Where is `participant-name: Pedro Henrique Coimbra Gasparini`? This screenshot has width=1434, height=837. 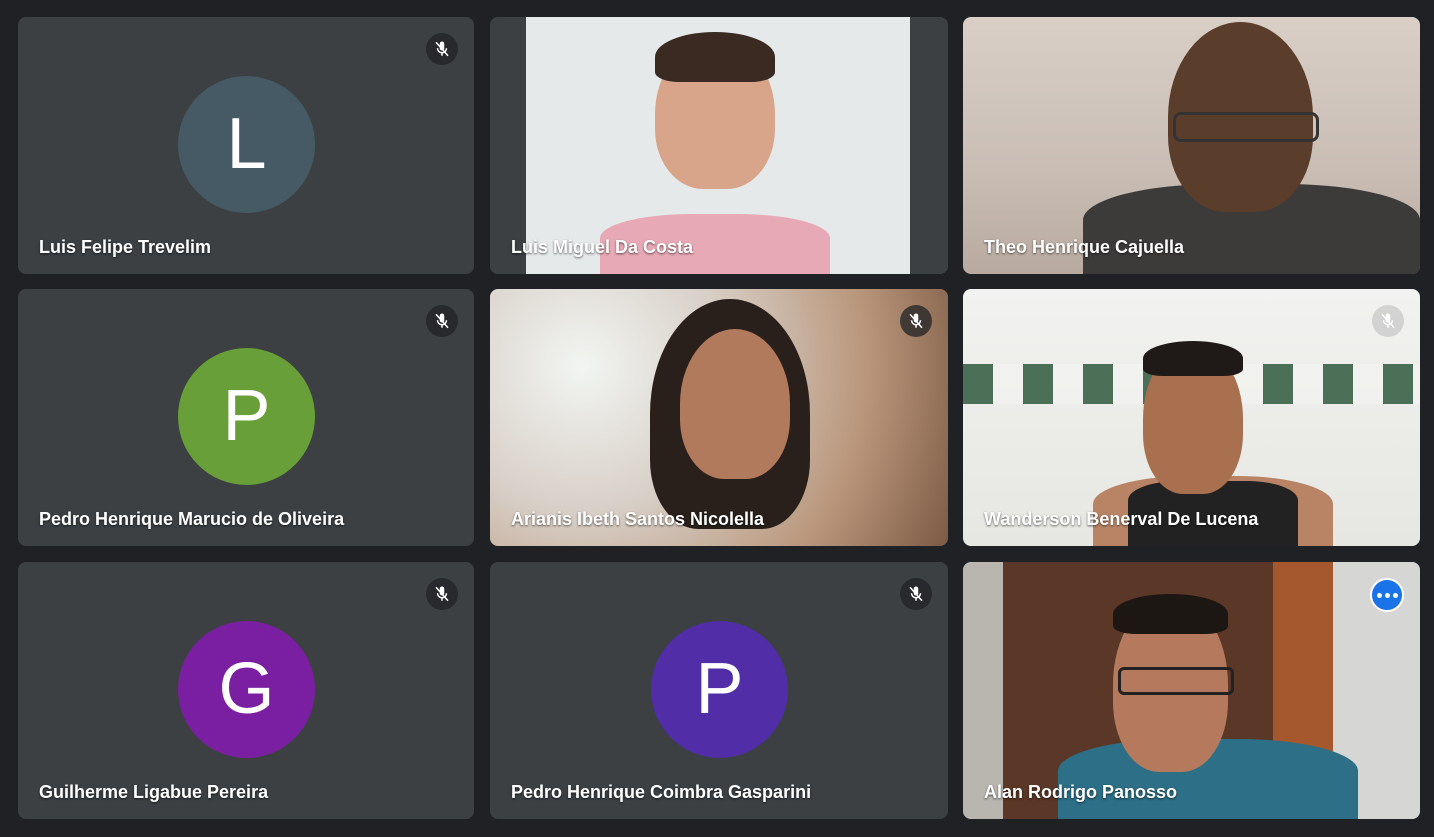 participant-name: Pedro Henrique Coimbra Gasparini is located at coordinates (661, 792).